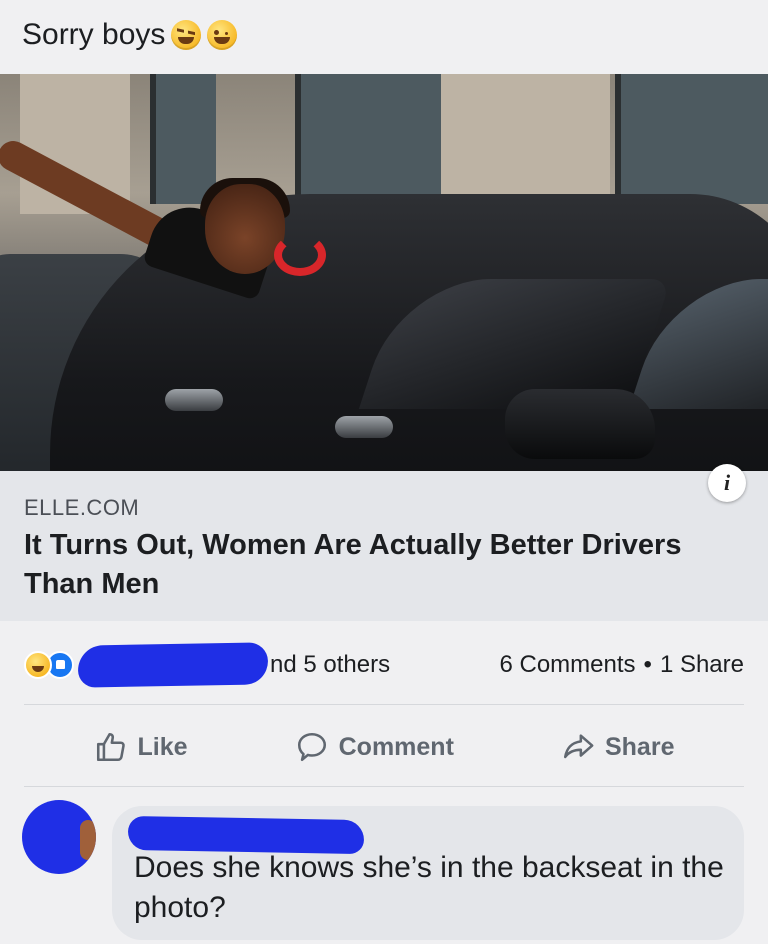 The image size is (768, 944). I want to click on link-domain: ELLE.COM, so click(82, 507).